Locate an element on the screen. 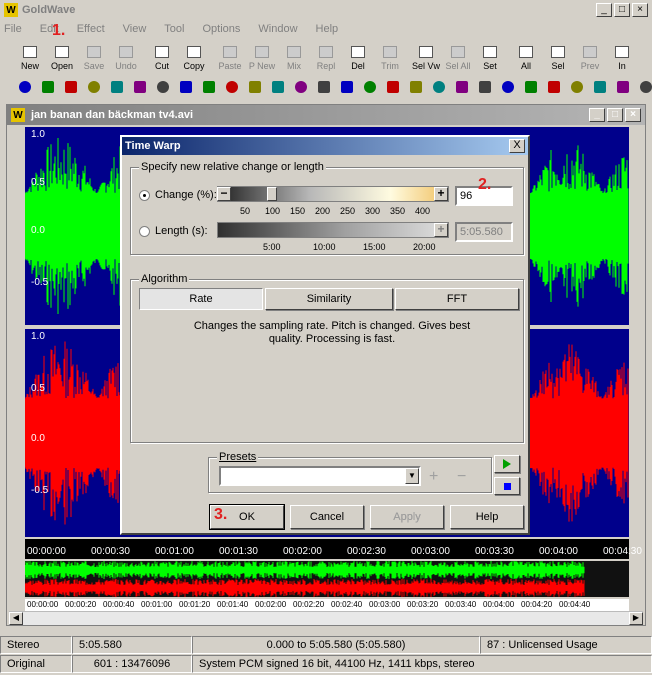 This screenshot has width=652, height=675. maximize-button: □ is located at coordinates (622, 10).